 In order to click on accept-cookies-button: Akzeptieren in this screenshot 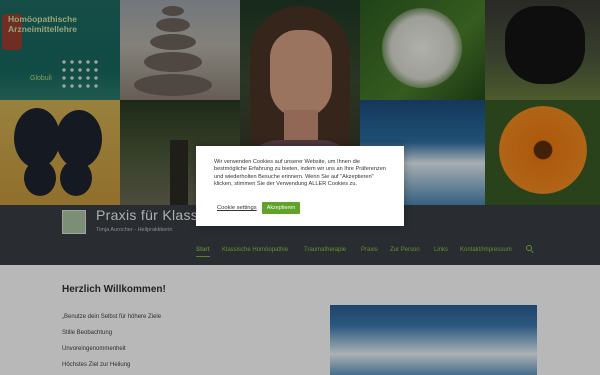, I will do `click(281, 208)`.